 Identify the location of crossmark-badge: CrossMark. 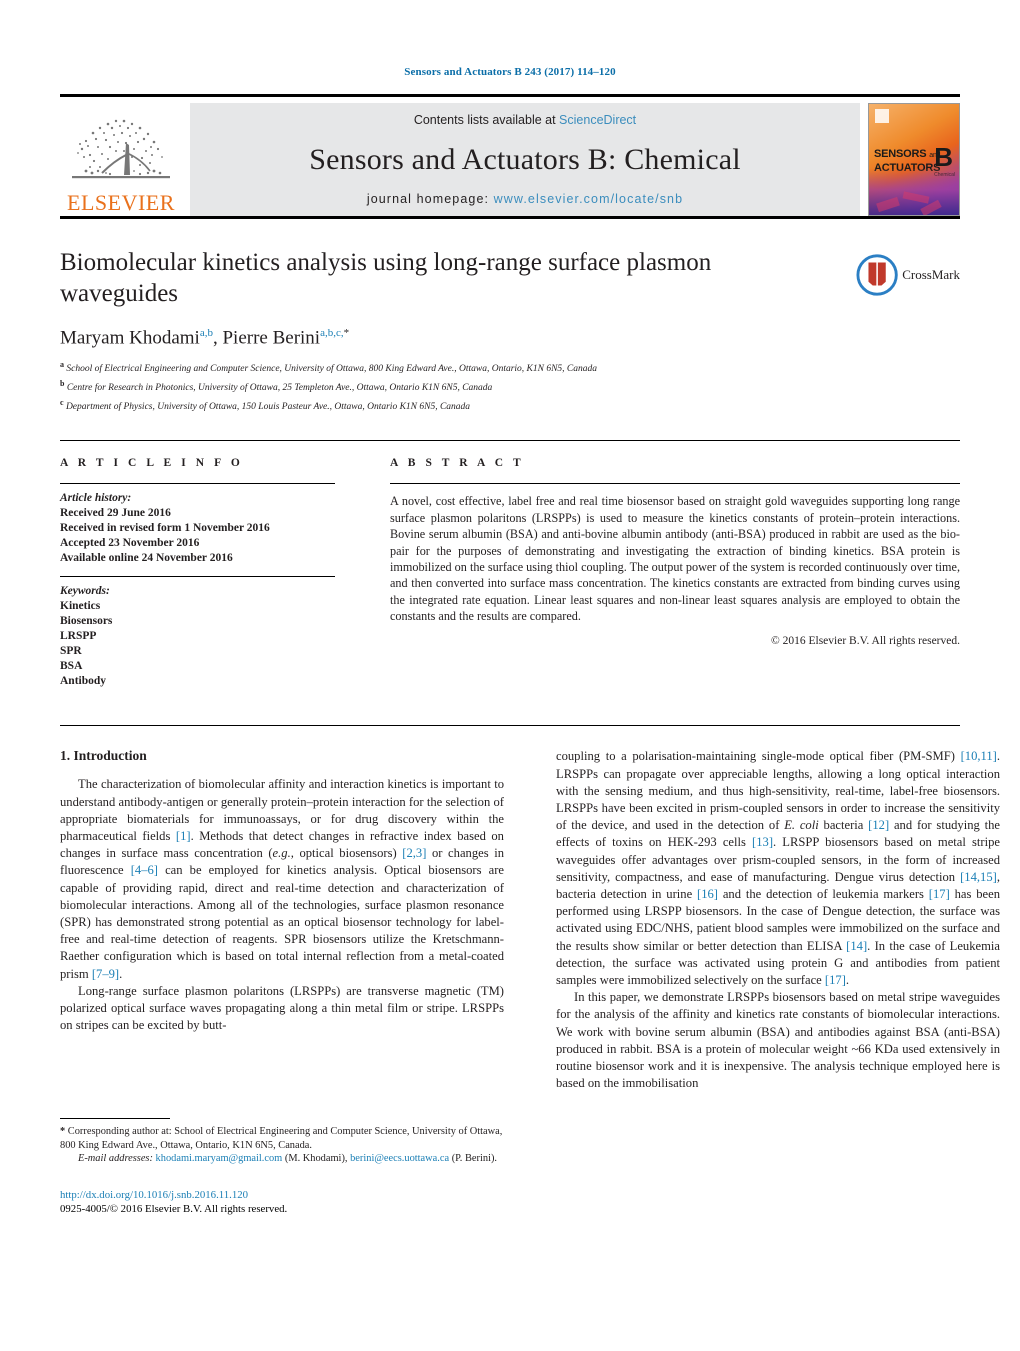
(908, 275).